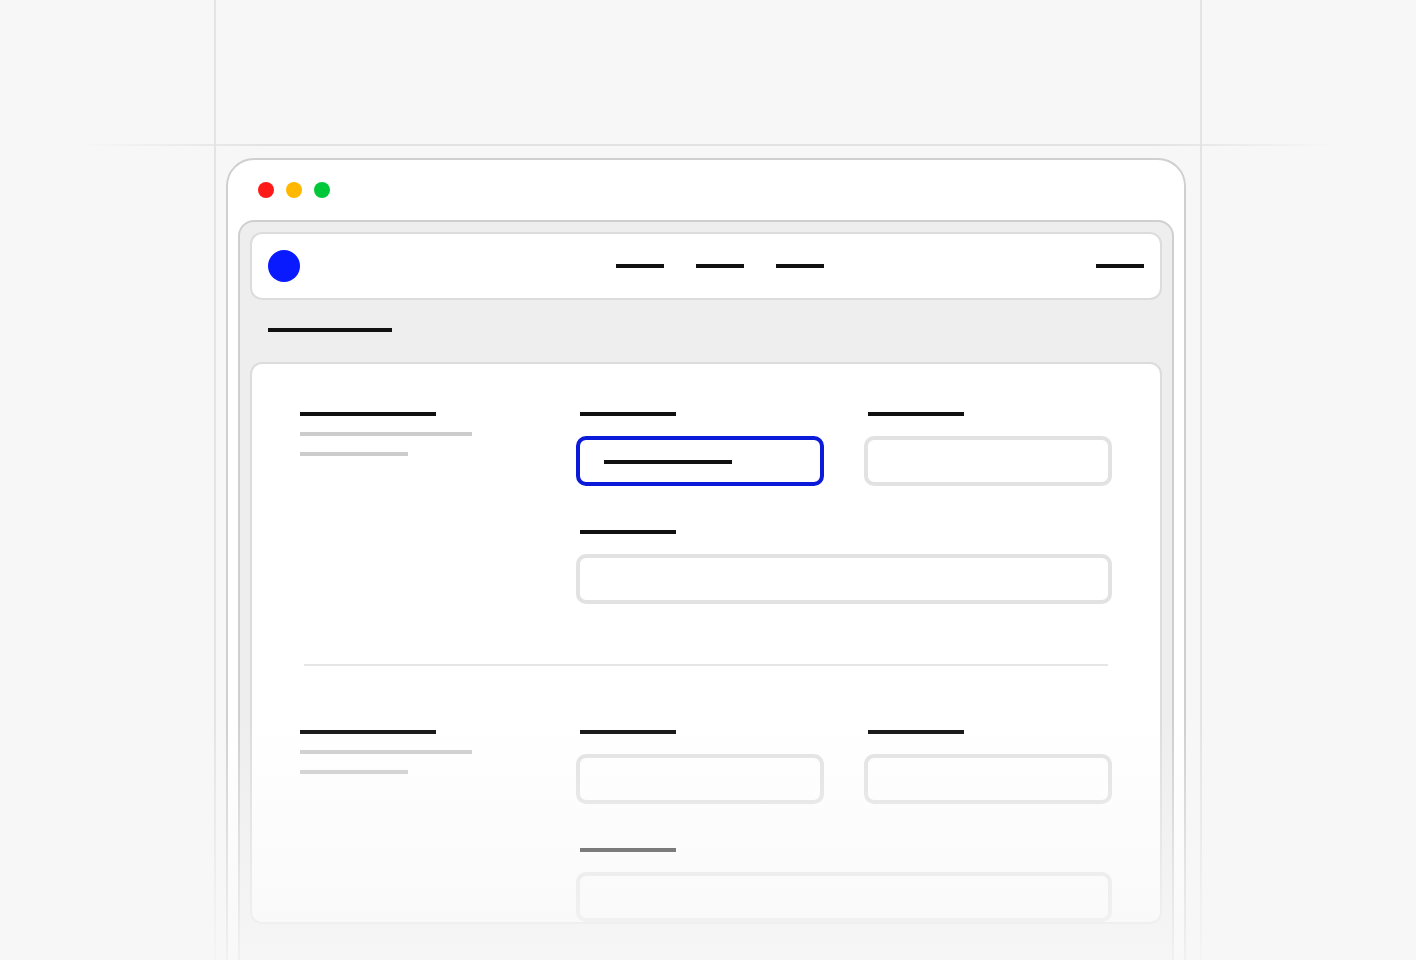 Image resolution: width=1416 pixels, height=960 pixels. What do you see at coordinates (284, 266) in the screenshot?
I see `logo-icon` at bounding box center [284, 266].